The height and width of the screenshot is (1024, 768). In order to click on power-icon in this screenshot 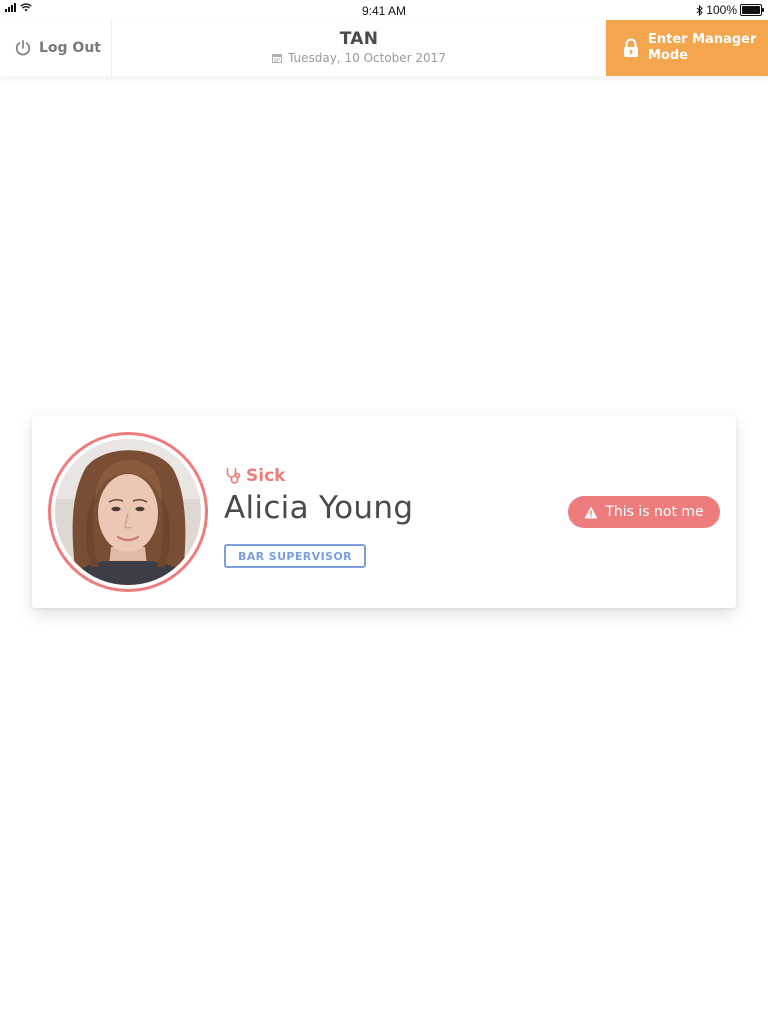, I will do `click(23, 47)`.